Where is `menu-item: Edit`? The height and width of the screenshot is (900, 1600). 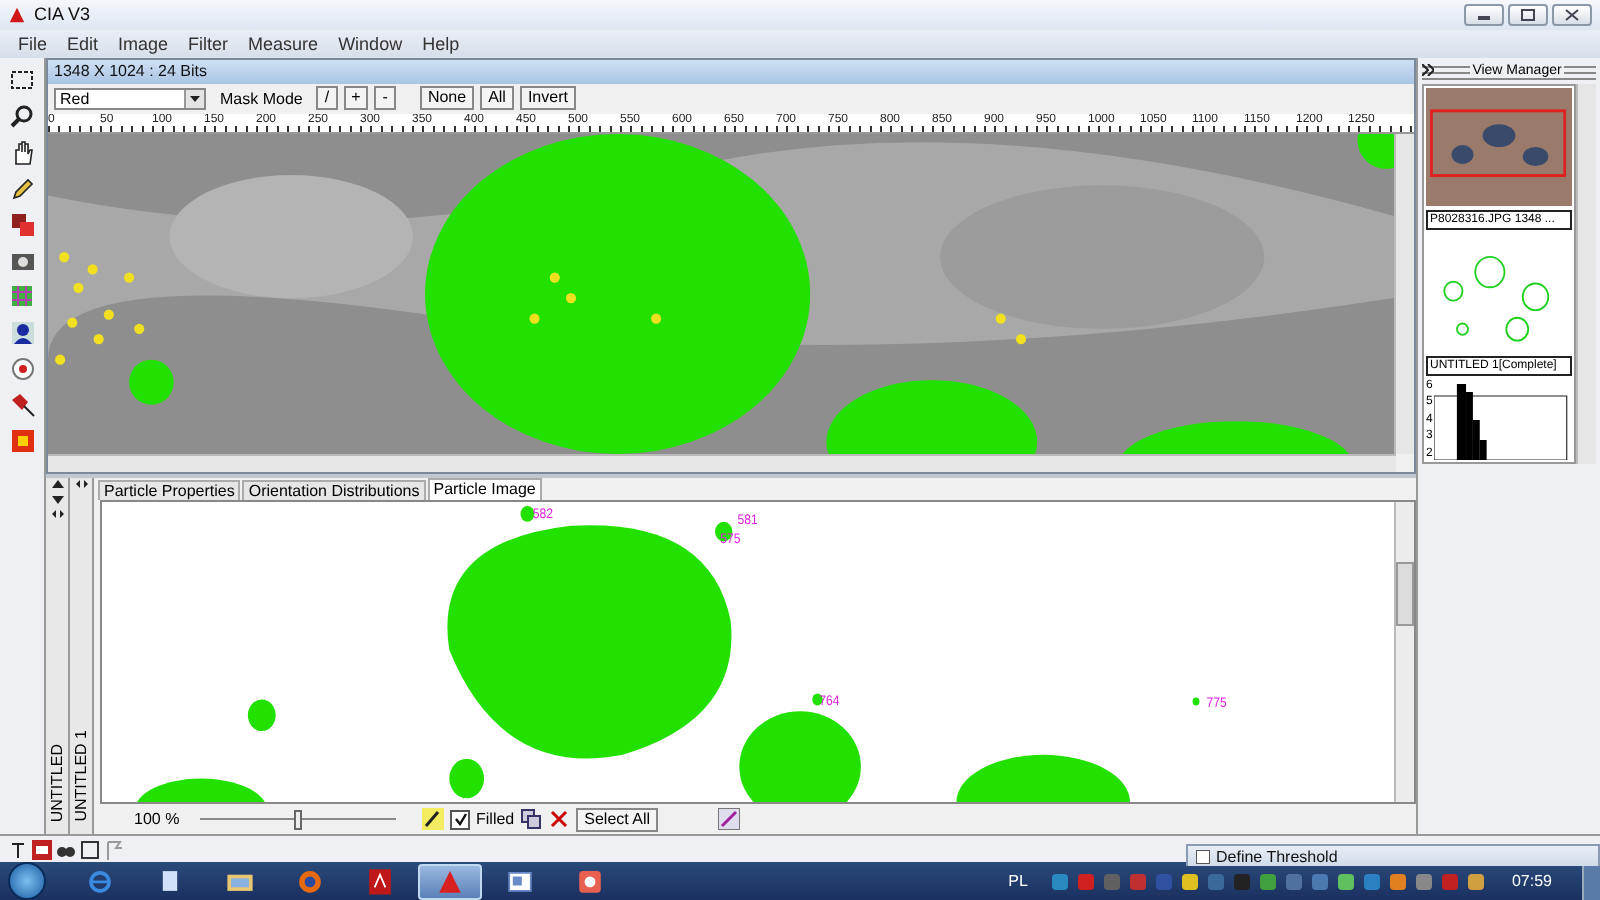 menu-item: Edit is located at coordinates (83, 43).